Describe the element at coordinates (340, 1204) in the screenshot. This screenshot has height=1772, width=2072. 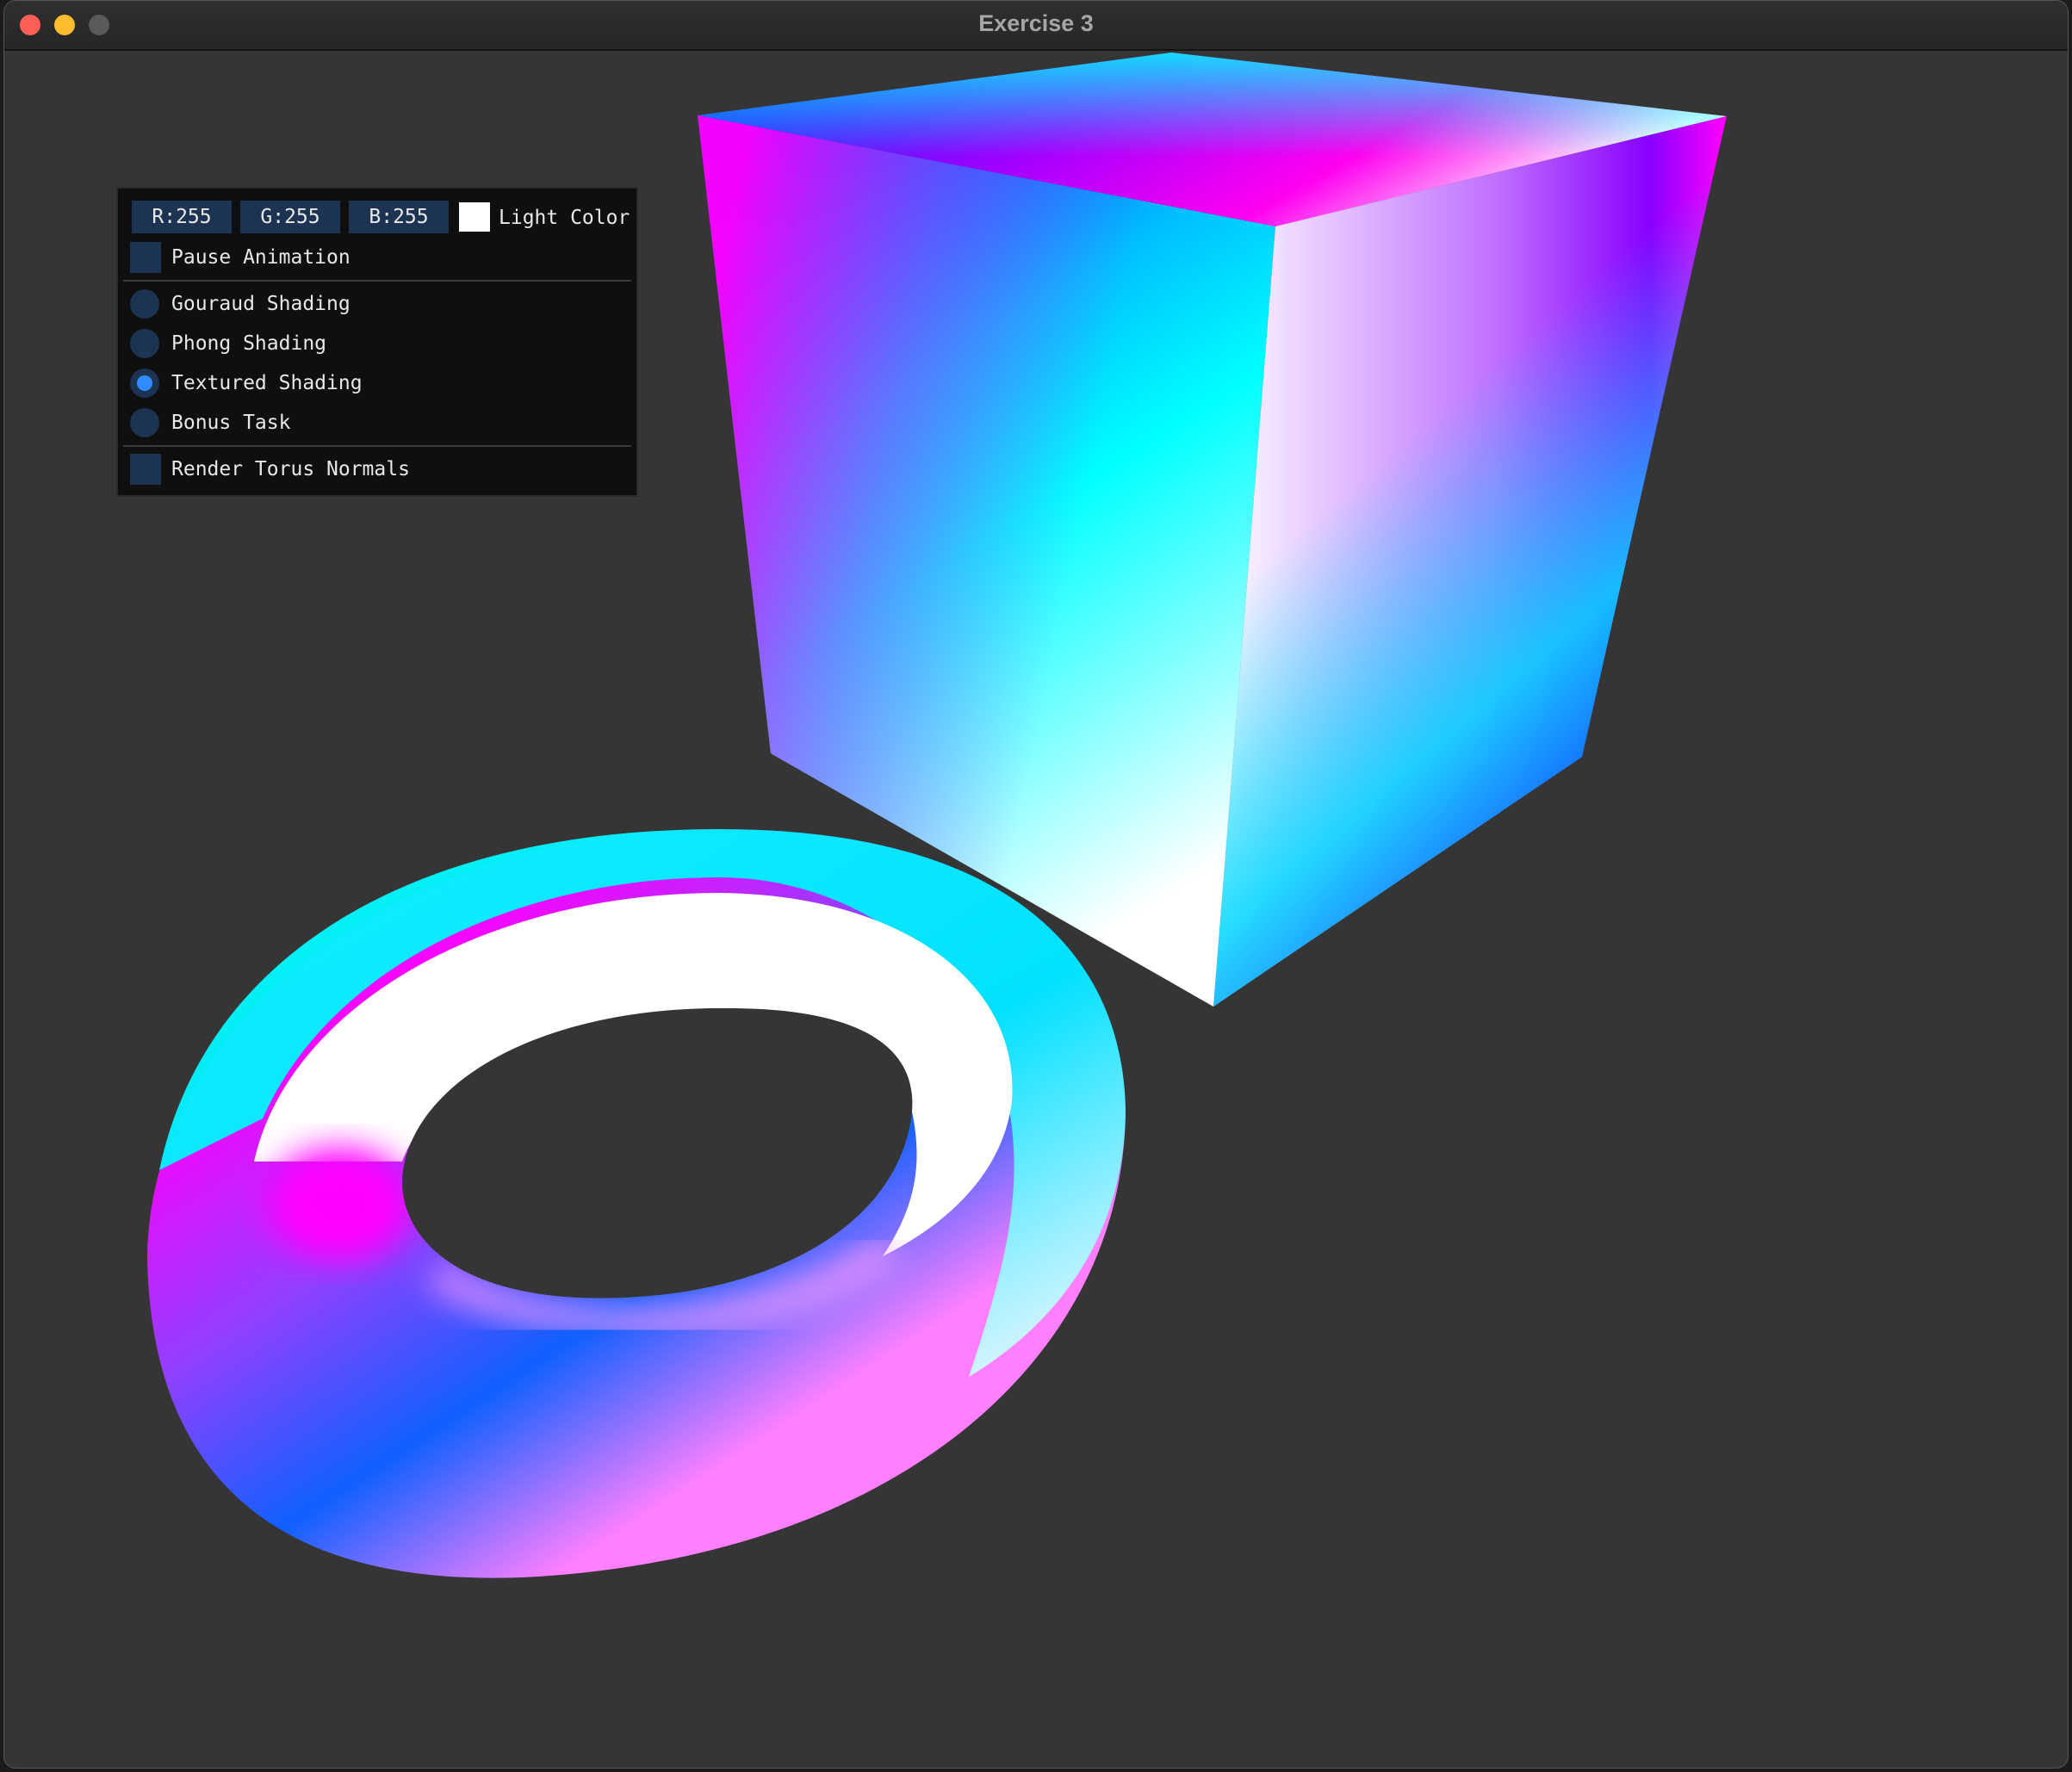
I see `torus-magenta-spot` at that location.